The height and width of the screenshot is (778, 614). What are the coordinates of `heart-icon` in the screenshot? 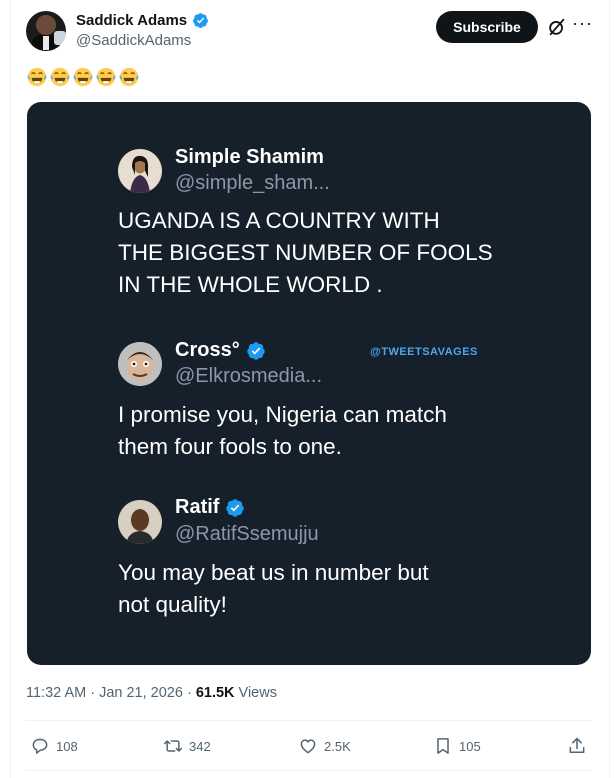 It's located at (308, 746).